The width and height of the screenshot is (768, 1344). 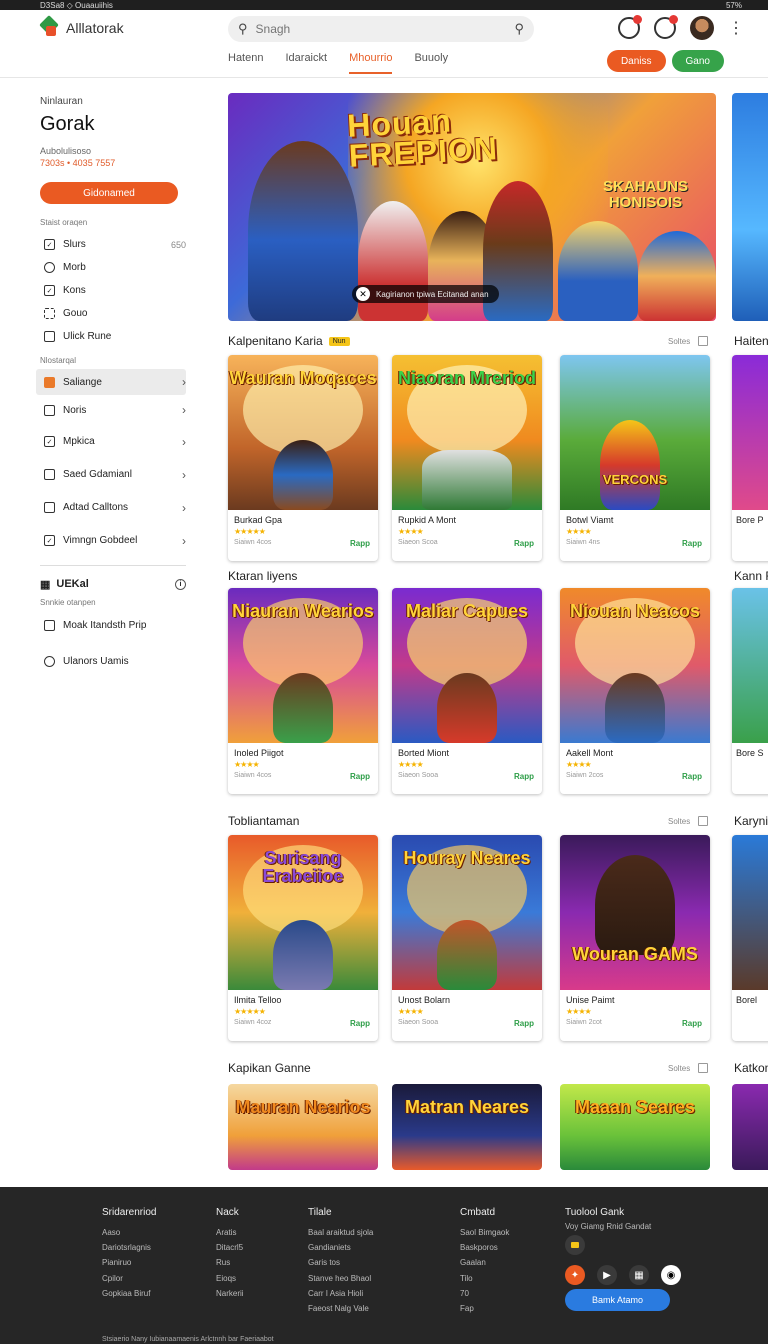 I want to click on user-avatar, so click(x=702, y=28).